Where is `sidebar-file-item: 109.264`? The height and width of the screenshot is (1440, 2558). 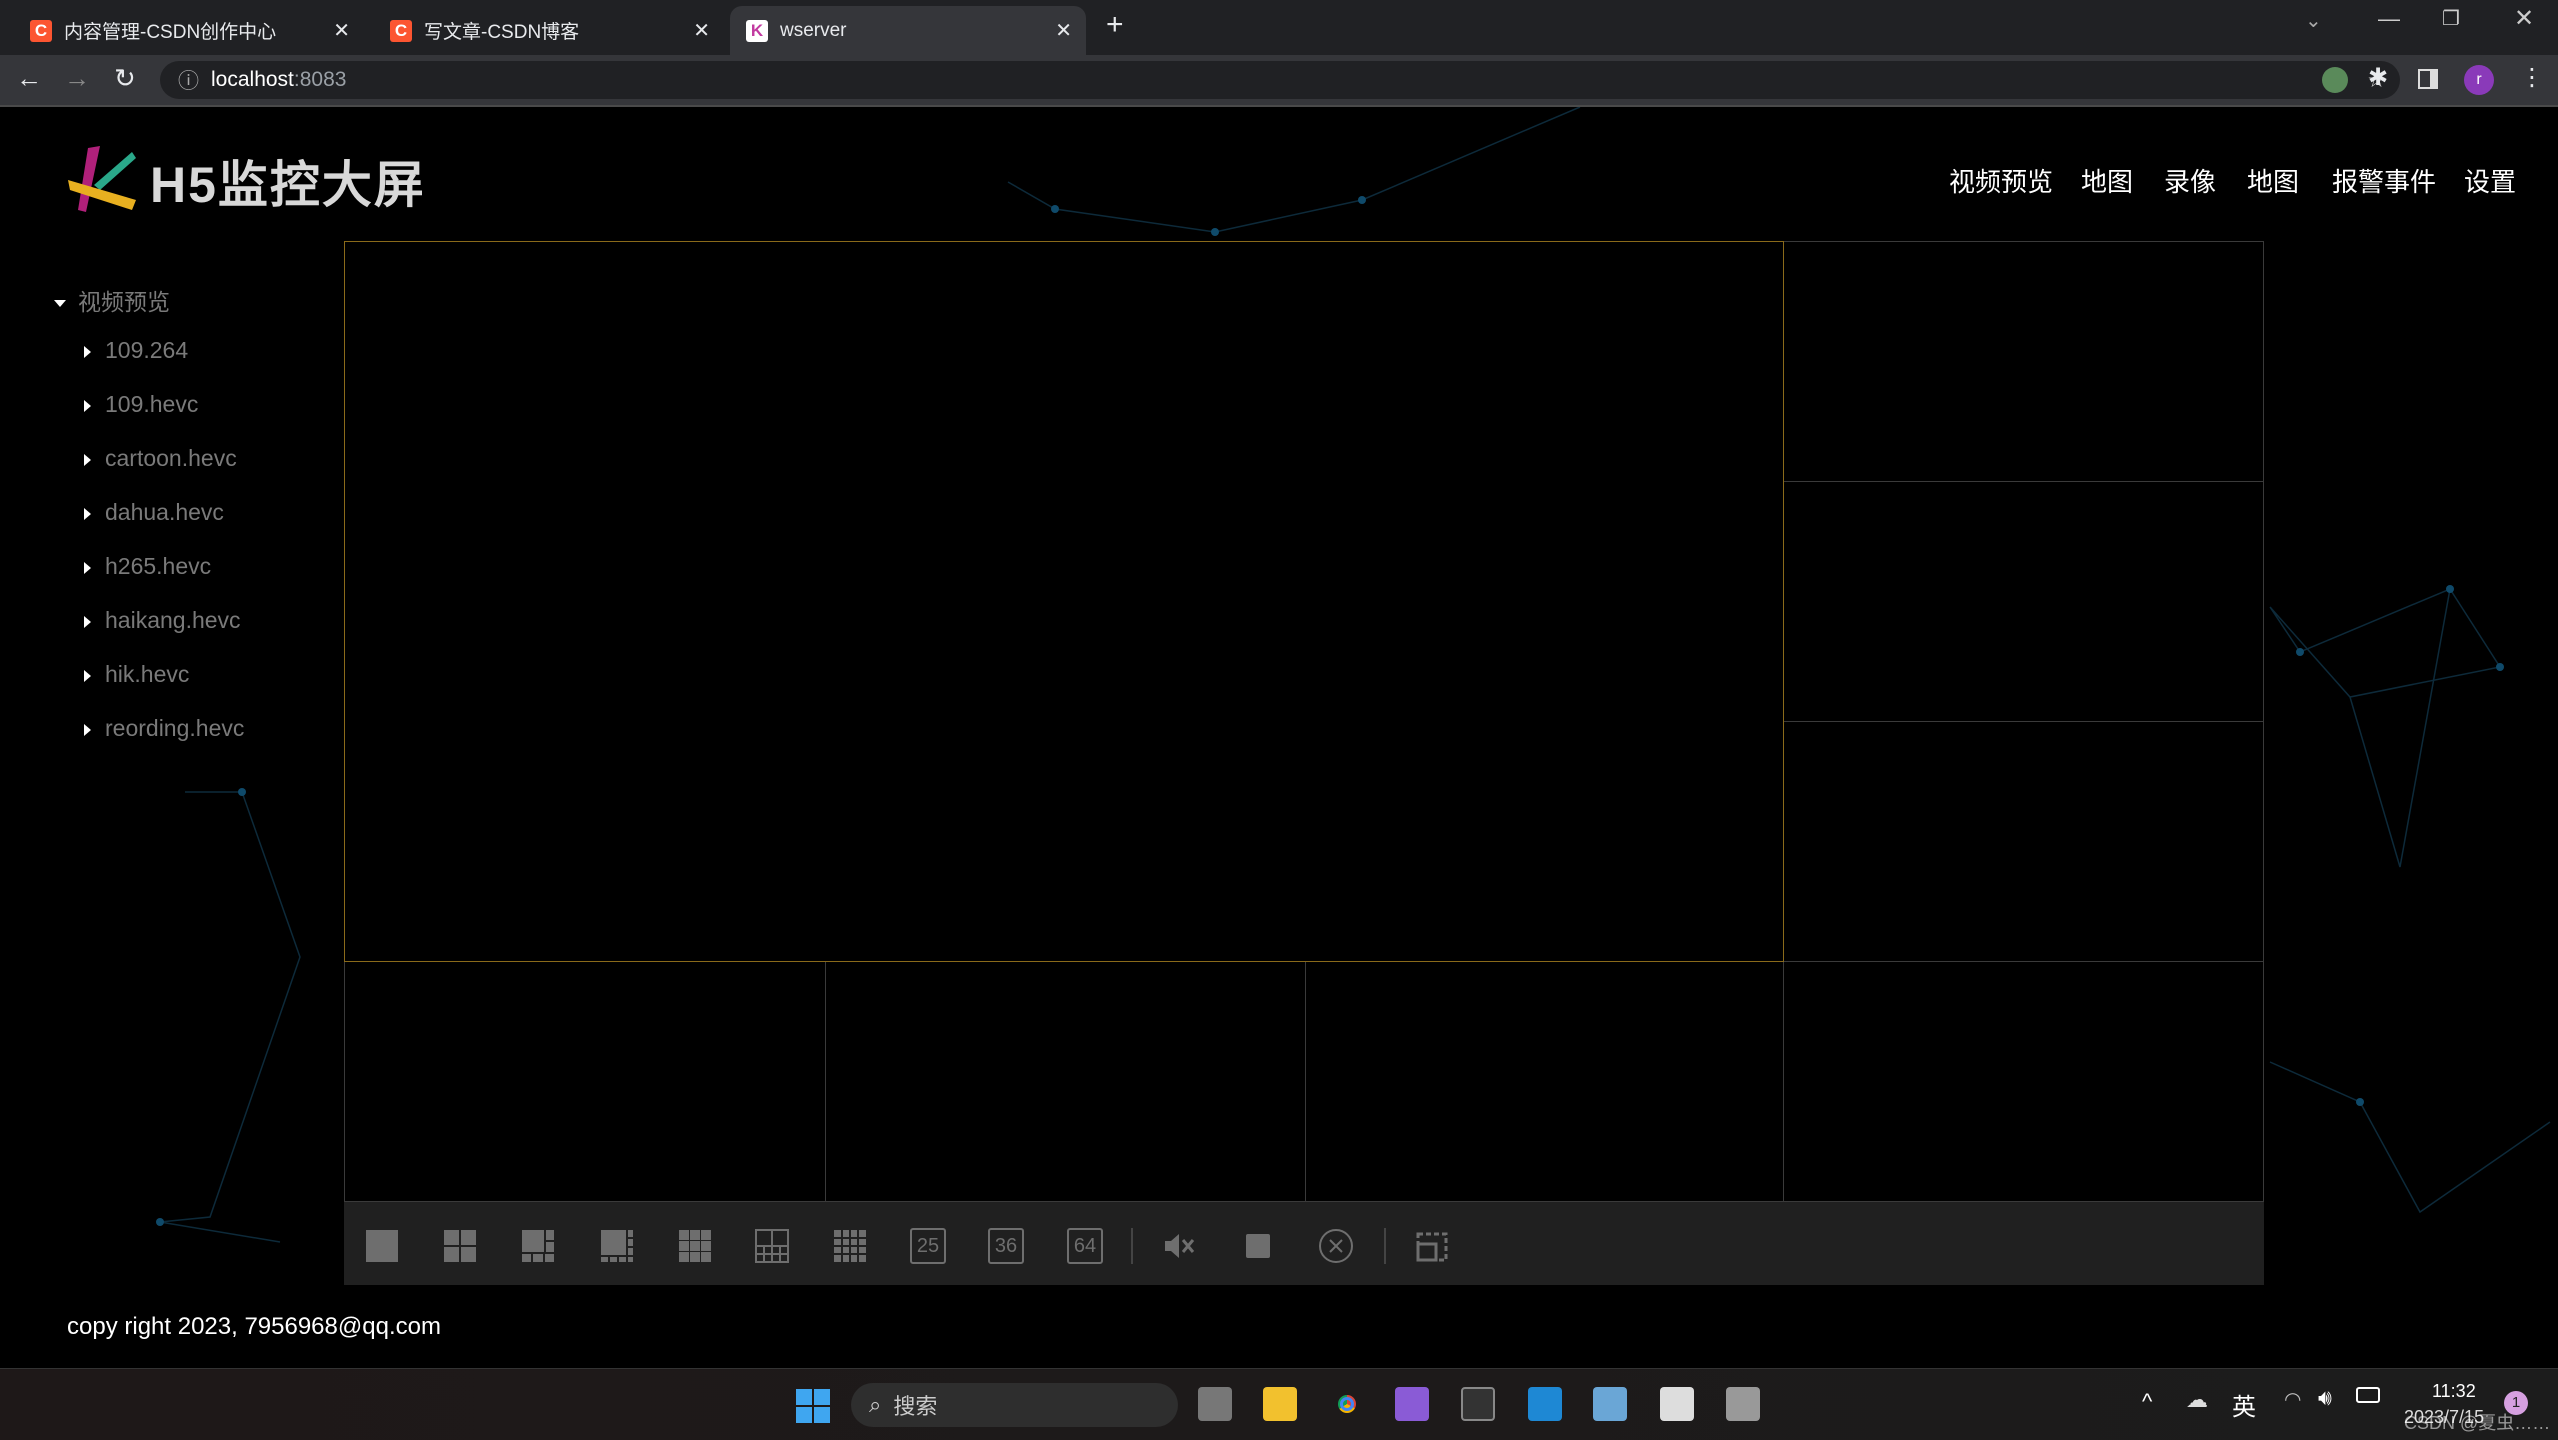
sidebar-file-item: 109.264 is located at coordinates (136, 350).